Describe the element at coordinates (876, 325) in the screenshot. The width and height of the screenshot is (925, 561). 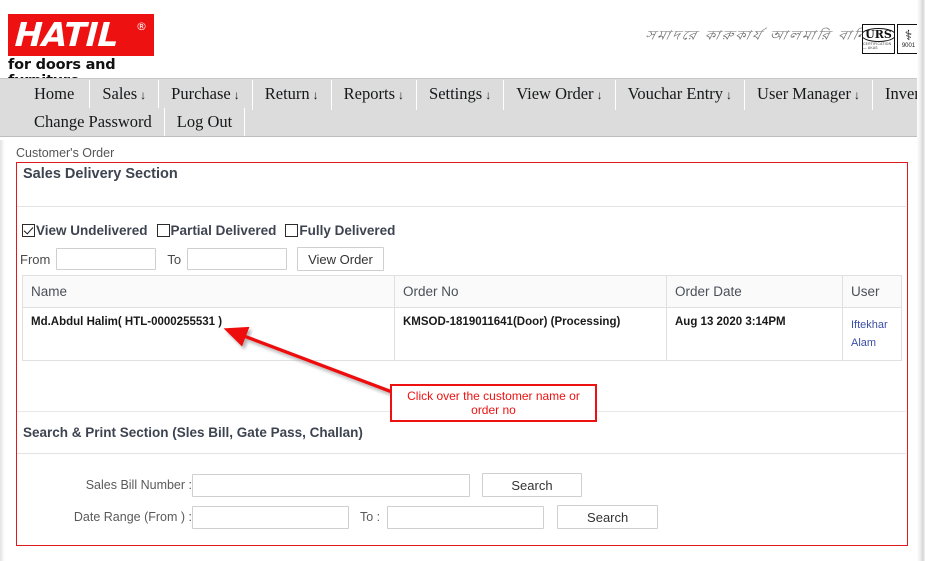
I see `user-link-firstname: Iftekhar` at that location.